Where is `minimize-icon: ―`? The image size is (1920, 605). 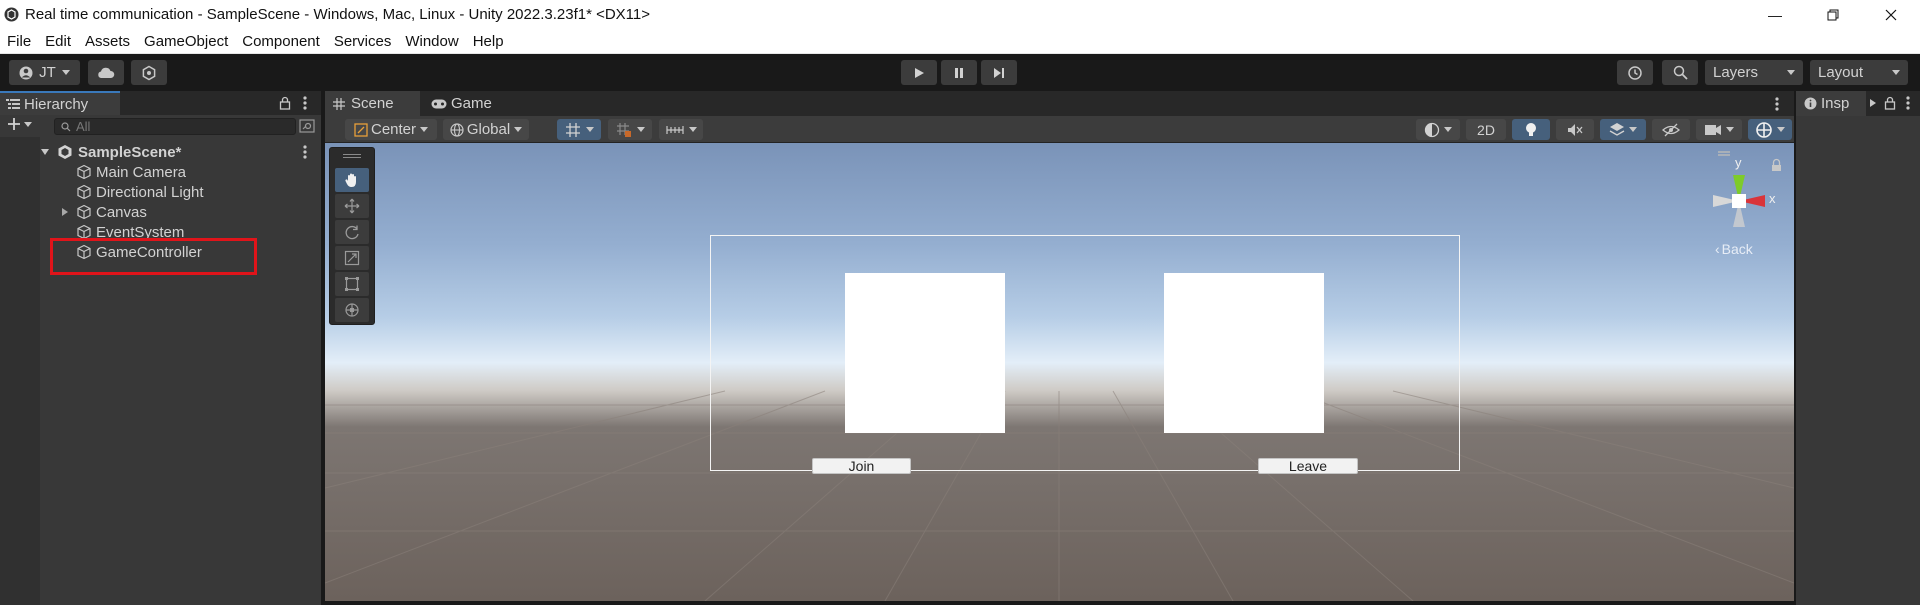
minimize-icon: ― is located at coordinates (1775, 14).